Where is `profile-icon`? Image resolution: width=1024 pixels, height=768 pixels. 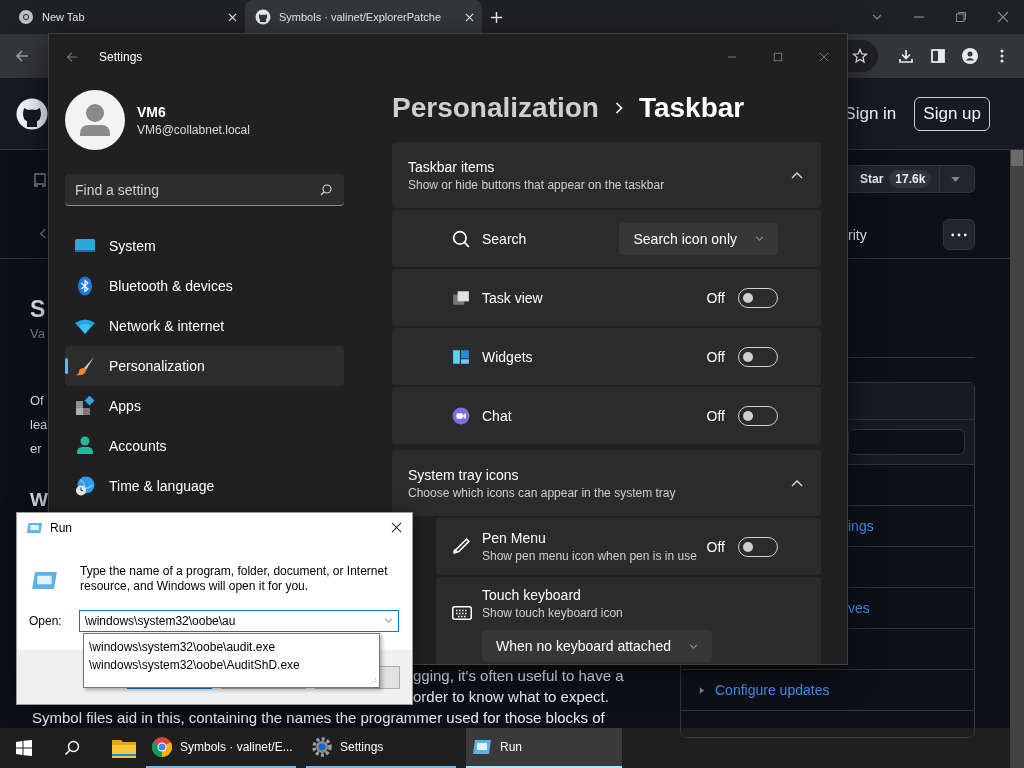 profile-icon is located at coordinates (970, 56).